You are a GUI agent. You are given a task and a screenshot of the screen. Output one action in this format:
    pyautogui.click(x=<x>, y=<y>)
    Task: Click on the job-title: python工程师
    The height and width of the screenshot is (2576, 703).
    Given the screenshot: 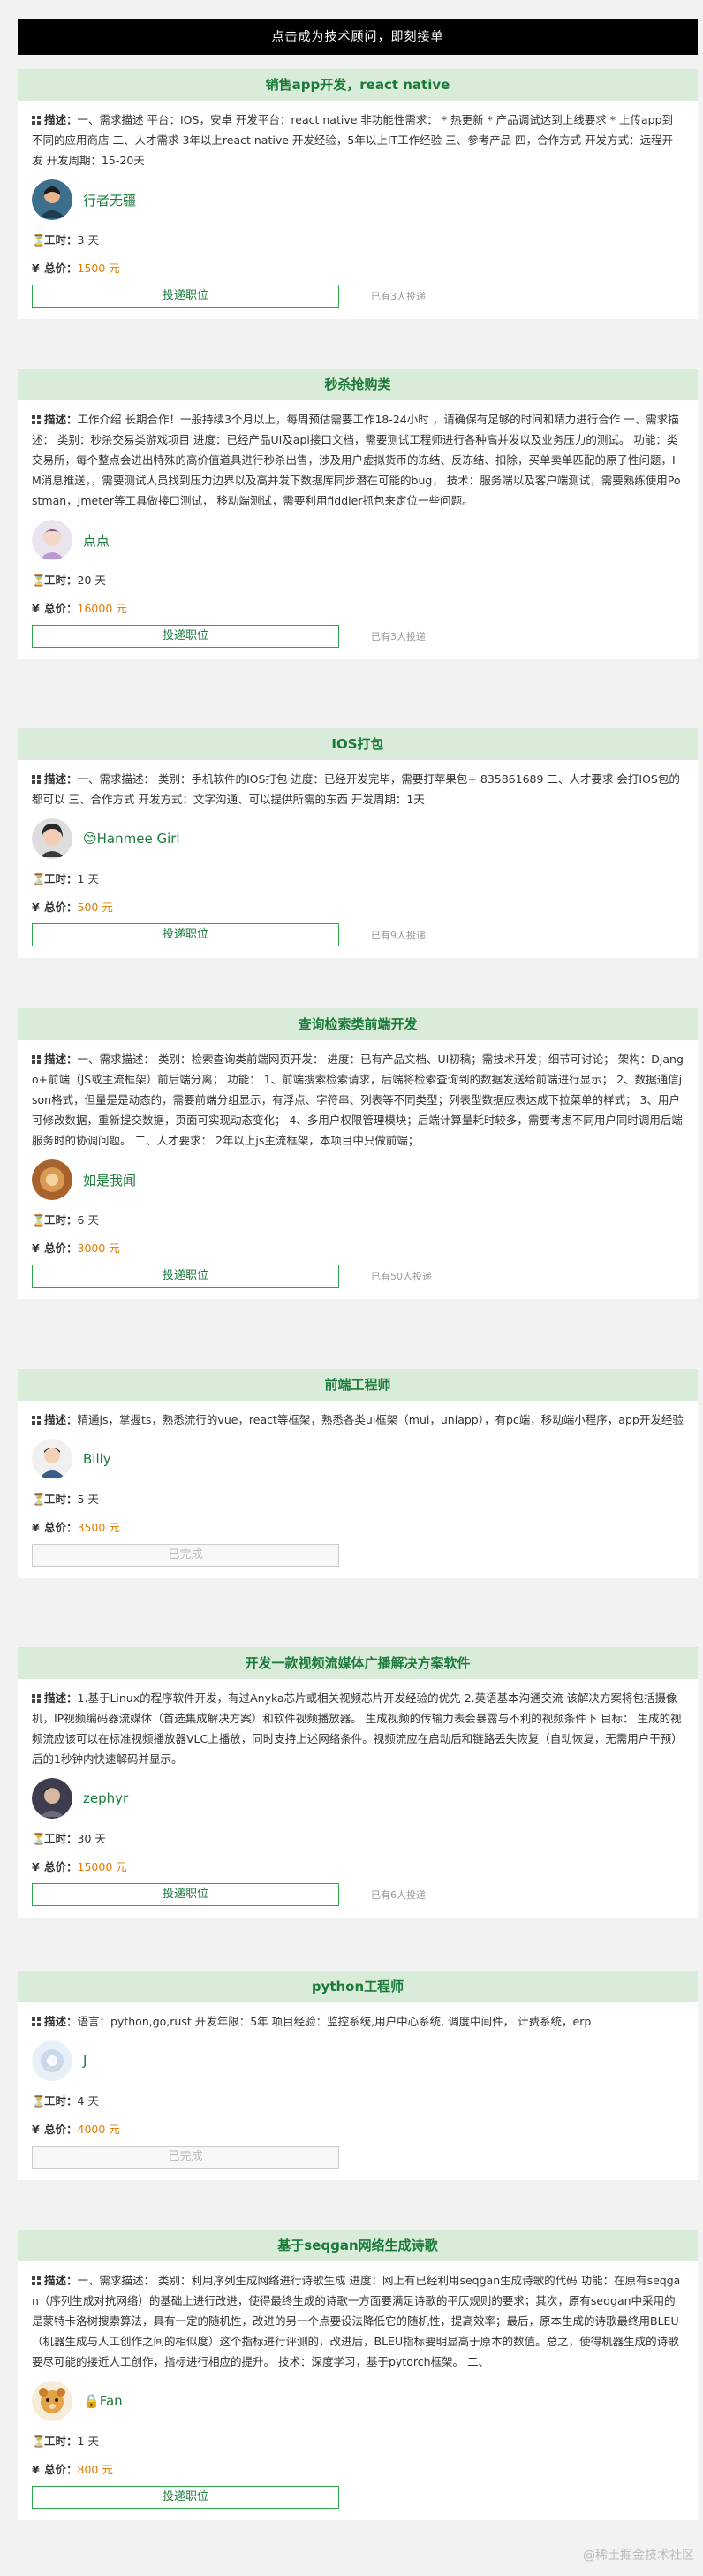 What is the action you would take?
    pyautogui.click(x=358, y=1986)
    